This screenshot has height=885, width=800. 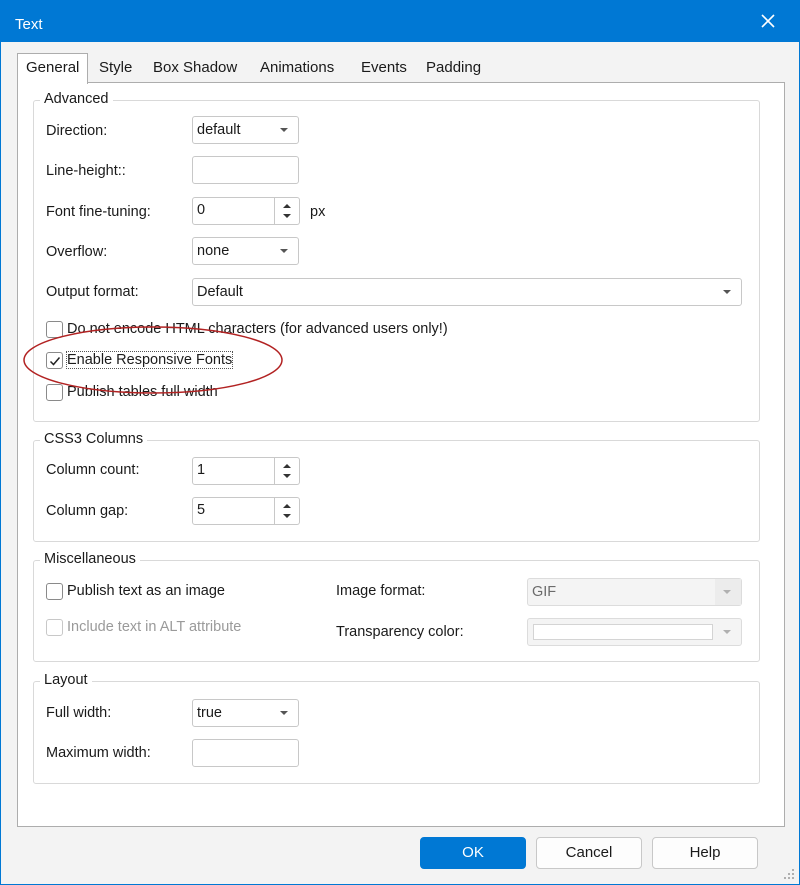 I want to click on checkmark-icon, so click(x=55, y=361).